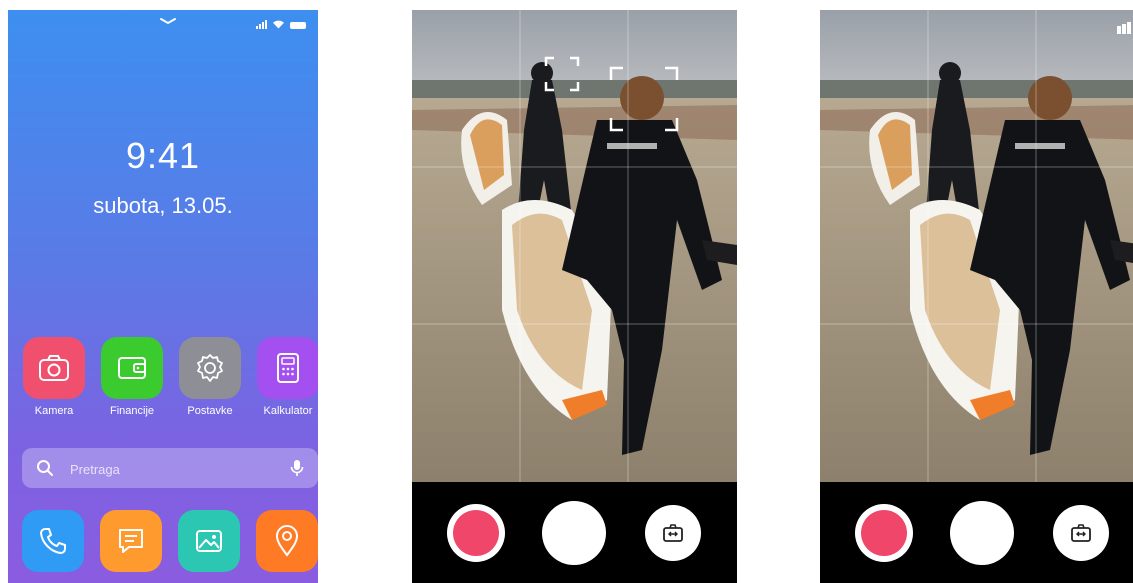 This screenshot has height=583, width=1133. I want to click on gear-icon, so click(210, 368).